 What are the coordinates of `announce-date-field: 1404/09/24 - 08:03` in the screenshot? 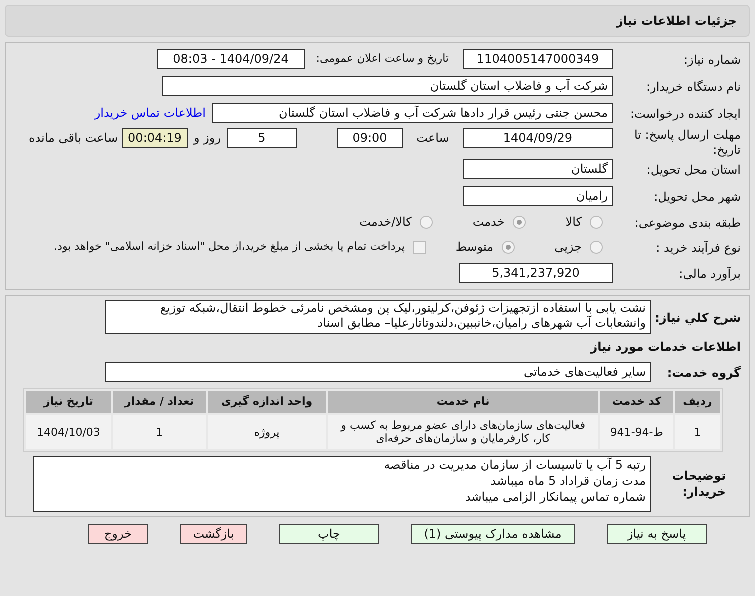 It's located at (231, 59).